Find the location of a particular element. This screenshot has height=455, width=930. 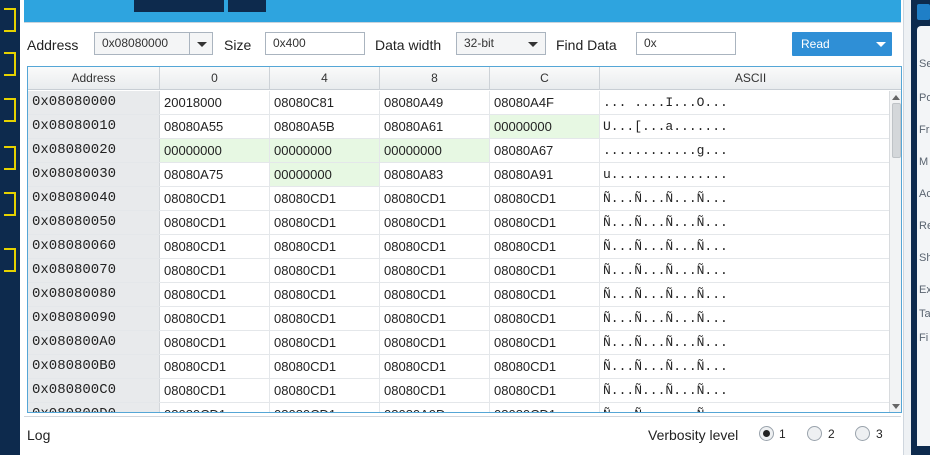

memory-cell: 08080A4F is located at coordinates (545, 102).